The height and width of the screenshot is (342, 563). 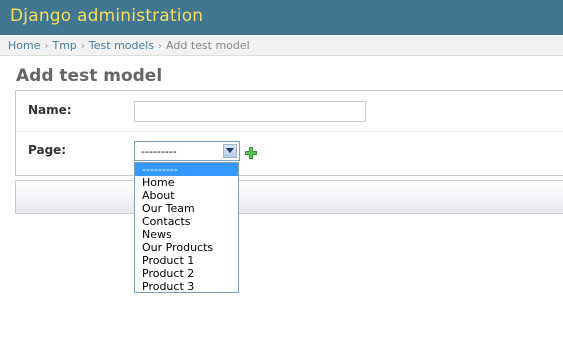 What do you see at coordinates (186, 182) in the screenshot?
I see `dropdown-option: Home` at bounding box center [186, 182].